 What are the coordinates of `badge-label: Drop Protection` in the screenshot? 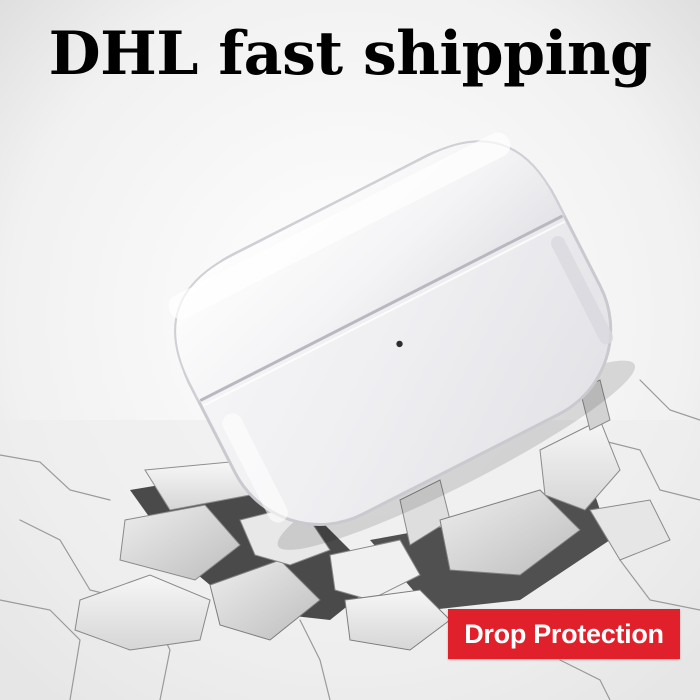 It's located at (564, 633).